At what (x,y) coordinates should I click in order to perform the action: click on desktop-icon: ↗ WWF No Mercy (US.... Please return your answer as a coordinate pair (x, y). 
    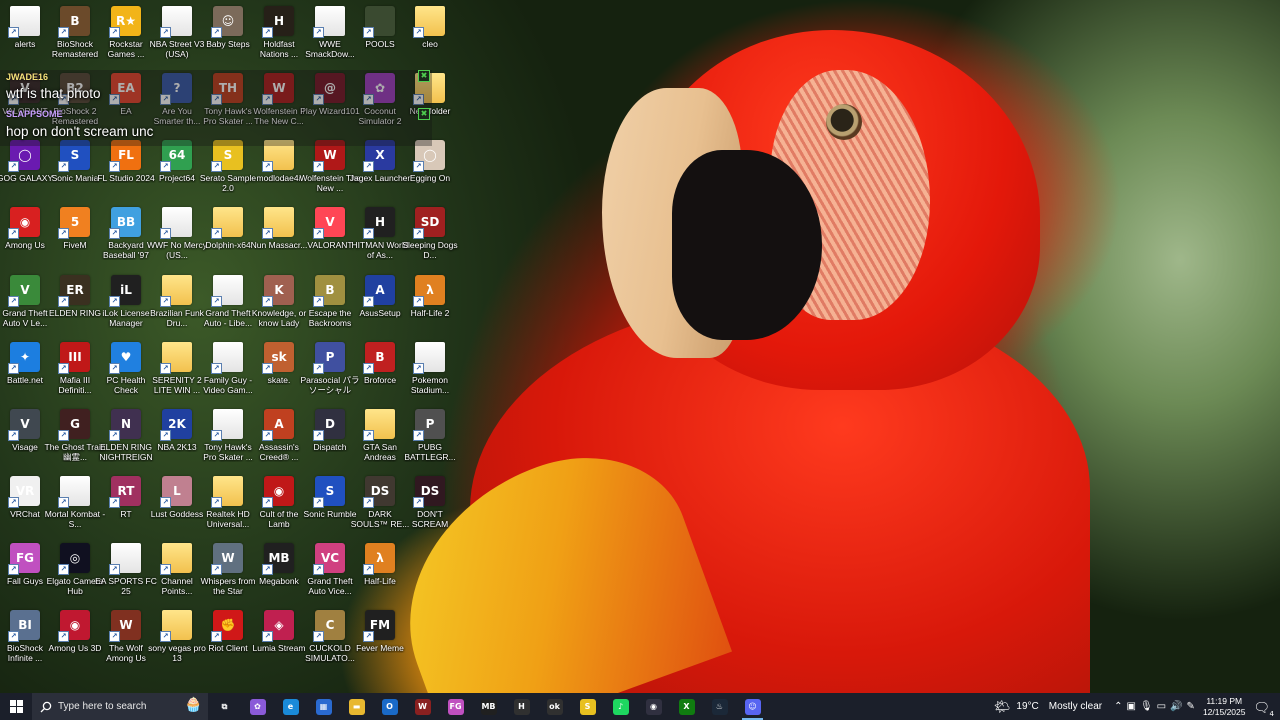
    Looking at the image, I should click on (177, 233).